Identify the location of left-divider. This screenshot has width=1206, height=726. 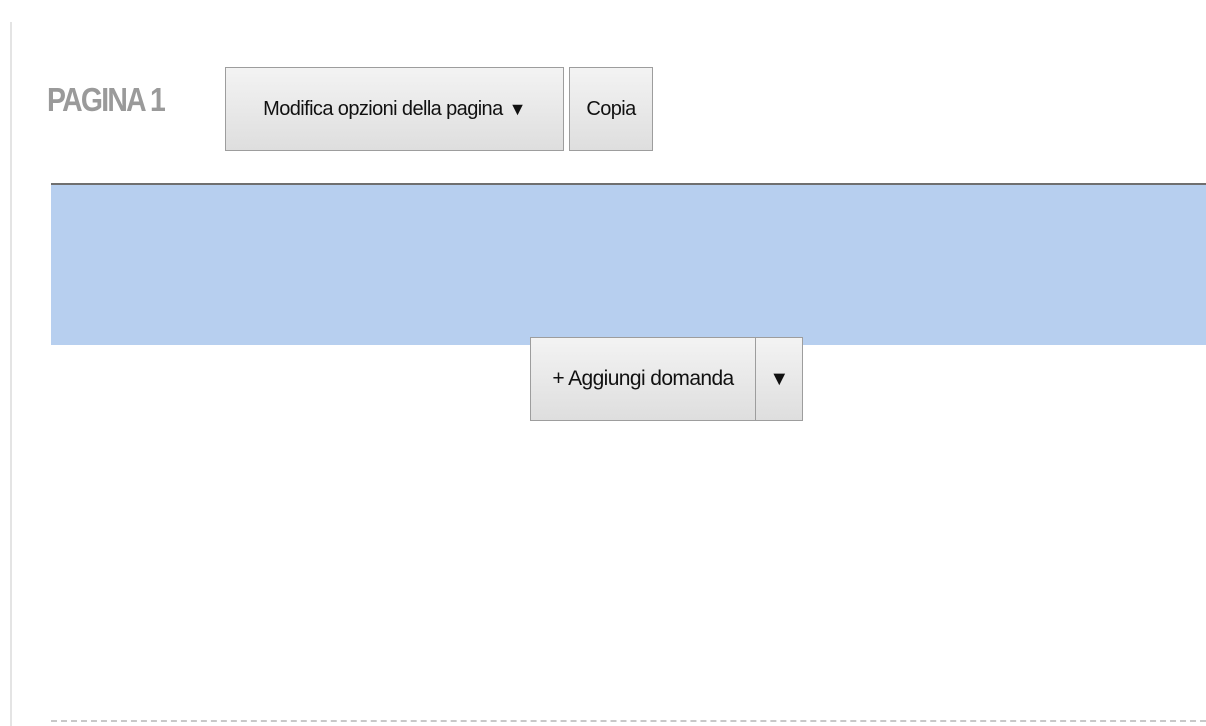
(11, 374).